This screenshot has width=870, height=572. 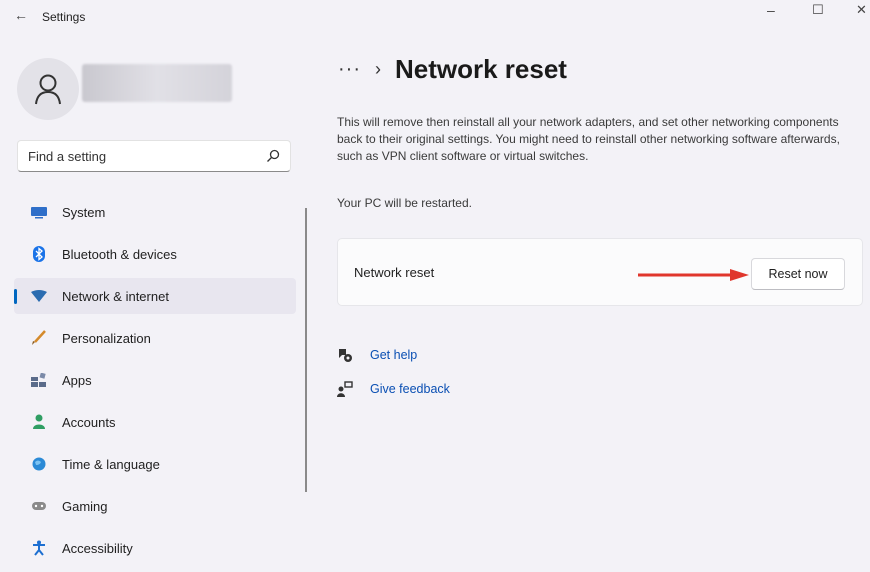 What do you see at coordinates (818, 10) in the screenshot?
I see `maximize-button: ☐` at bounding box center [818, 10].